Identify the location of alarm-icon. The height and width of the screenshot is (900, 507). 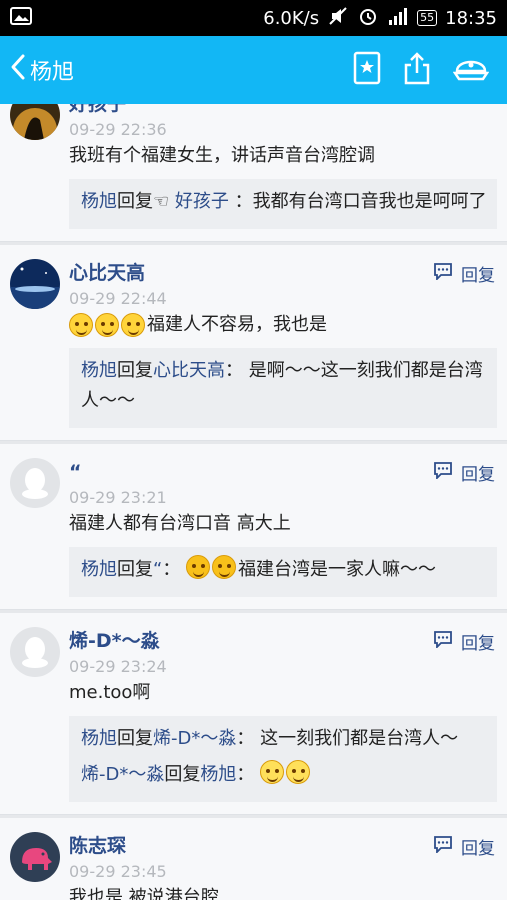
(368, 18).